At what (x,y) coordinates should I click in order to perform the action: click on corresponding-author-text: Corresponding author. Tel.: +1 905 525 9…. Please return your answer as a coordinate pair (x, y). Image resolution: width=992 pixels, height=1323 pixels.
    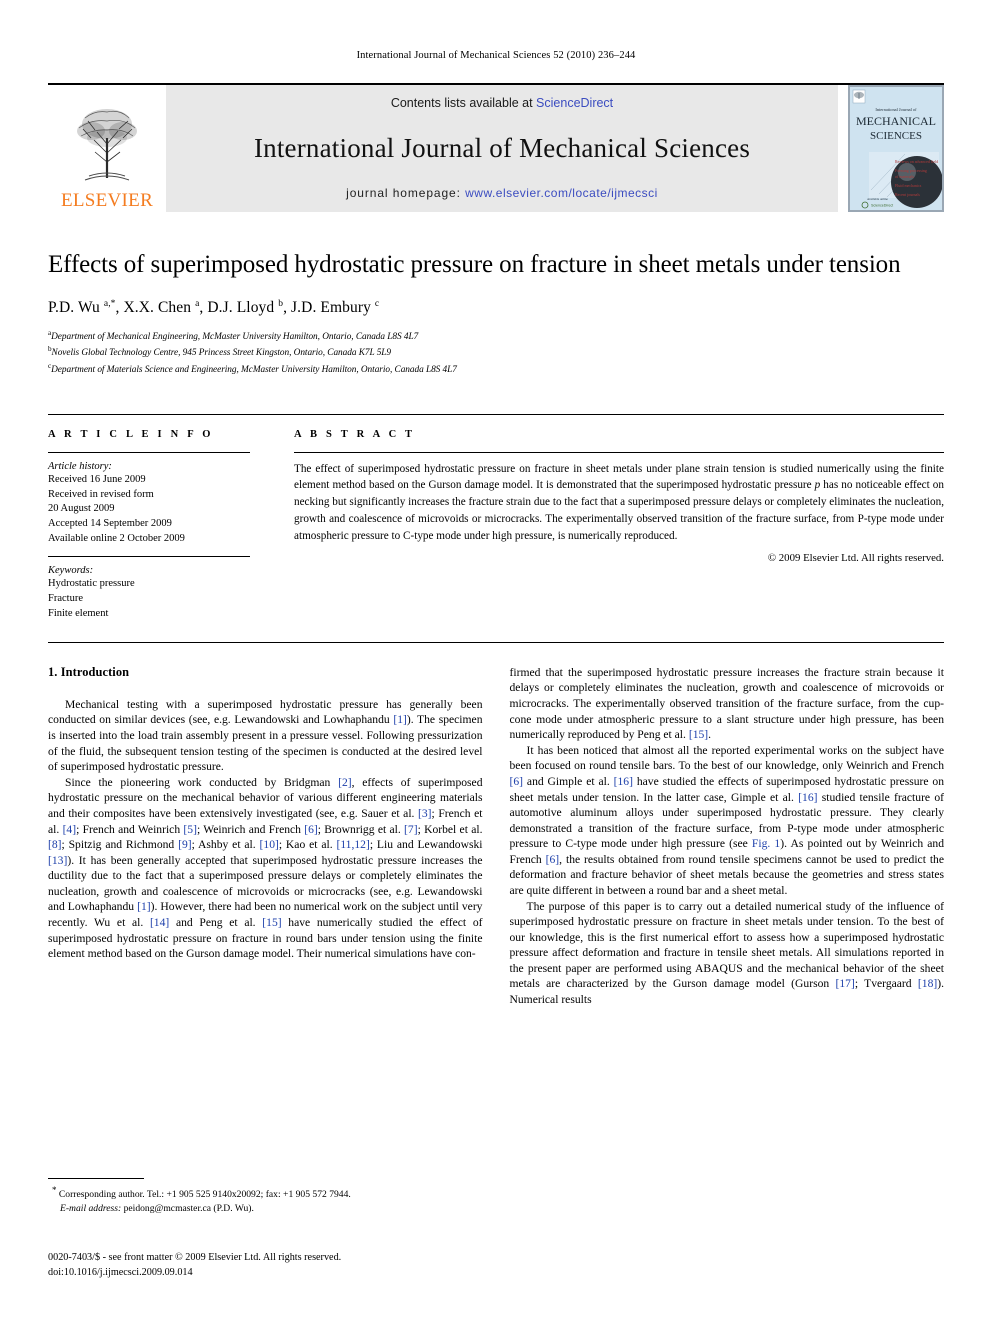
    Looking at the image, I should click on (203, 1195).